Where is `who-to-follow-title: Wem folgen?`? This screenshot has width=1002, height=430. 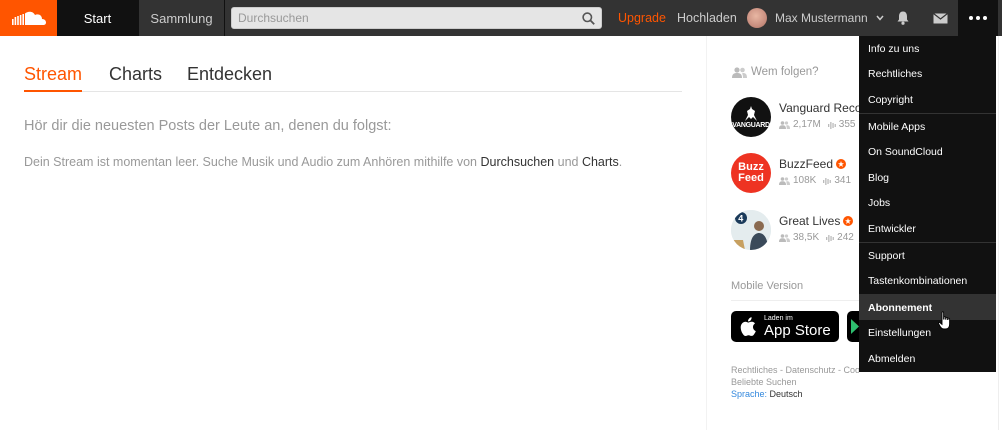
who-to-follow-title: Wem folgen? is located at coordinates (775, 72).